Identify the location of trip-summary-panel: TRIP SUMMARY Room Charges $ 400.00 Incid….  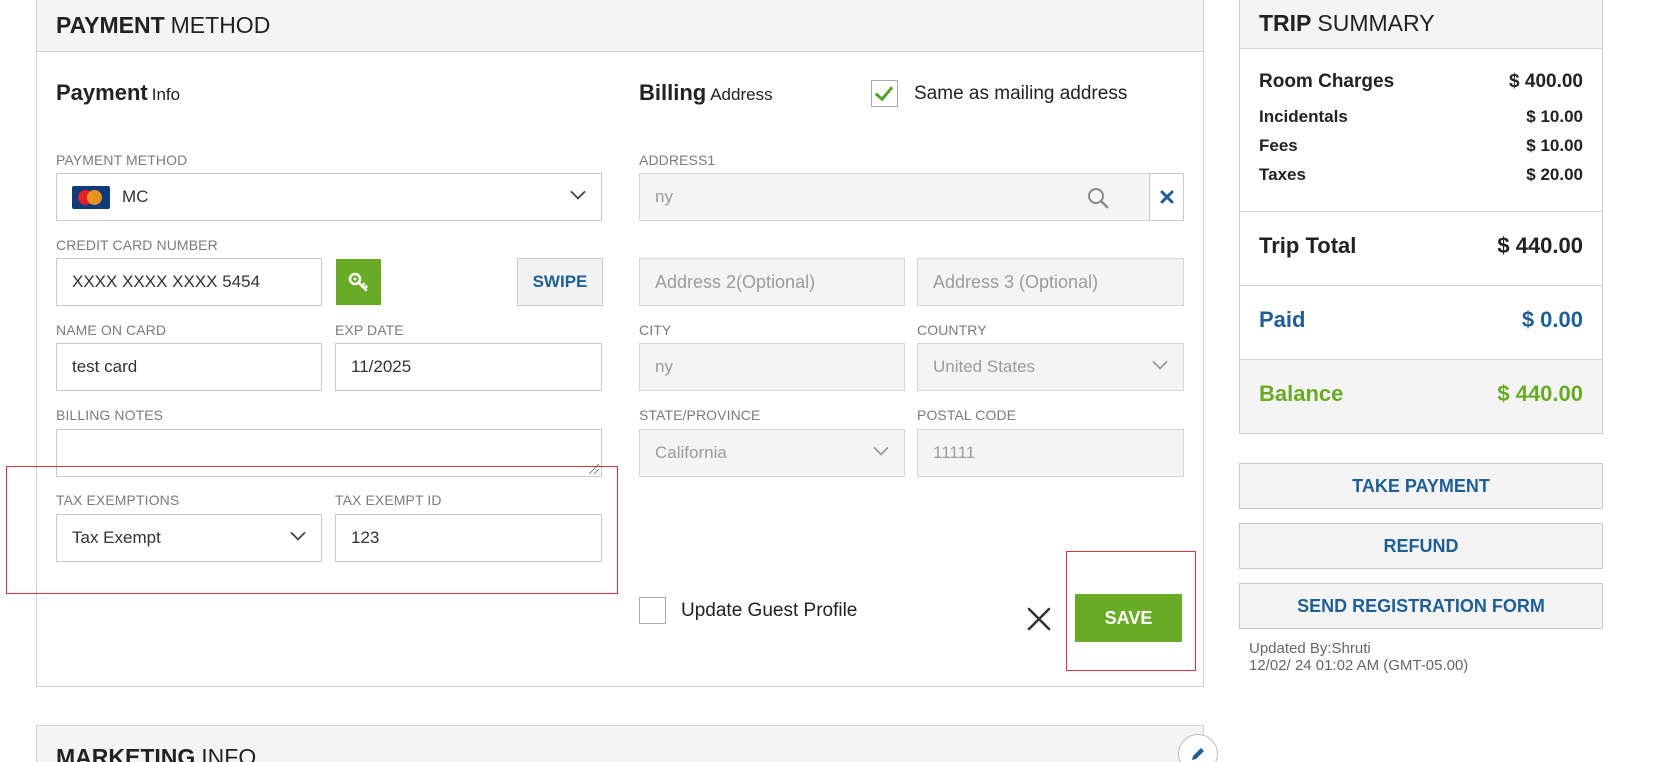
(1421, 217).